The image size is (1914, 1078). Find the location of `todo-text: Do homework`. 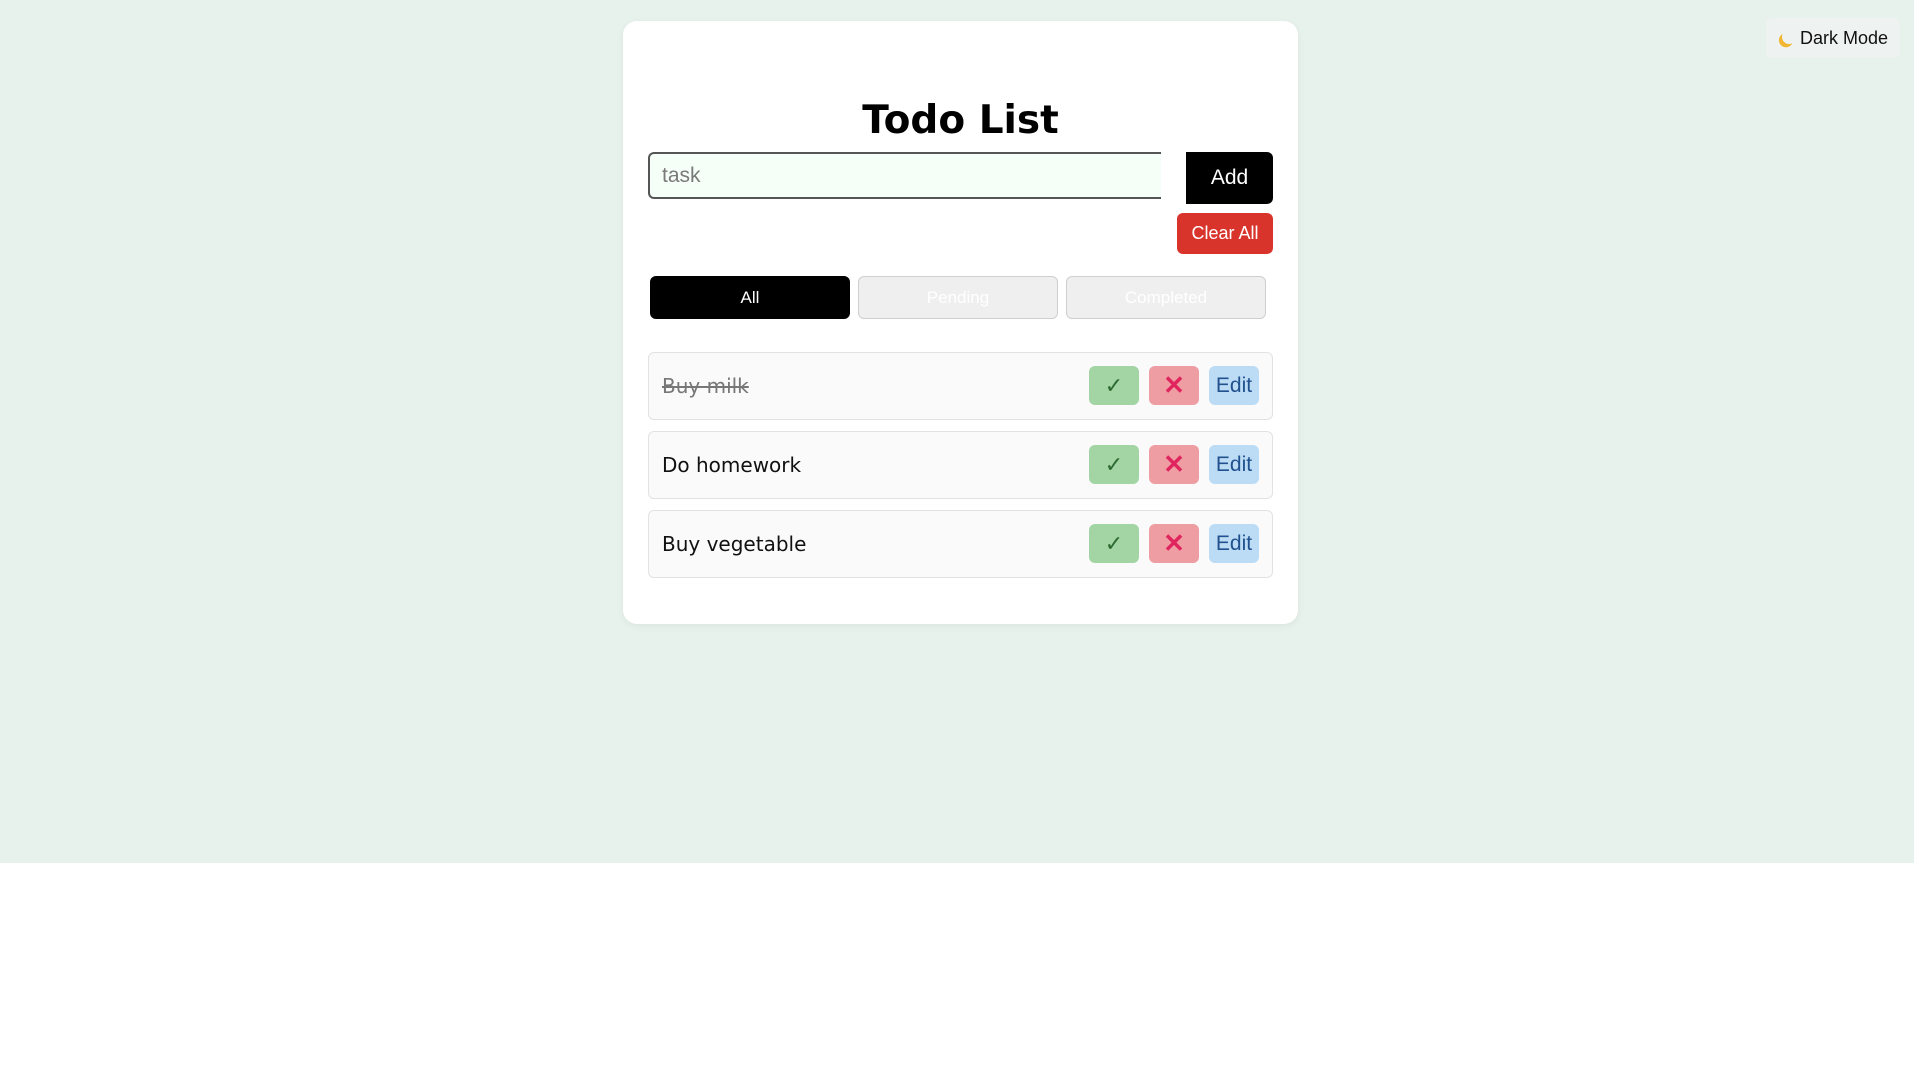

todo-text: Do homework is located at coordinates (732, 465).